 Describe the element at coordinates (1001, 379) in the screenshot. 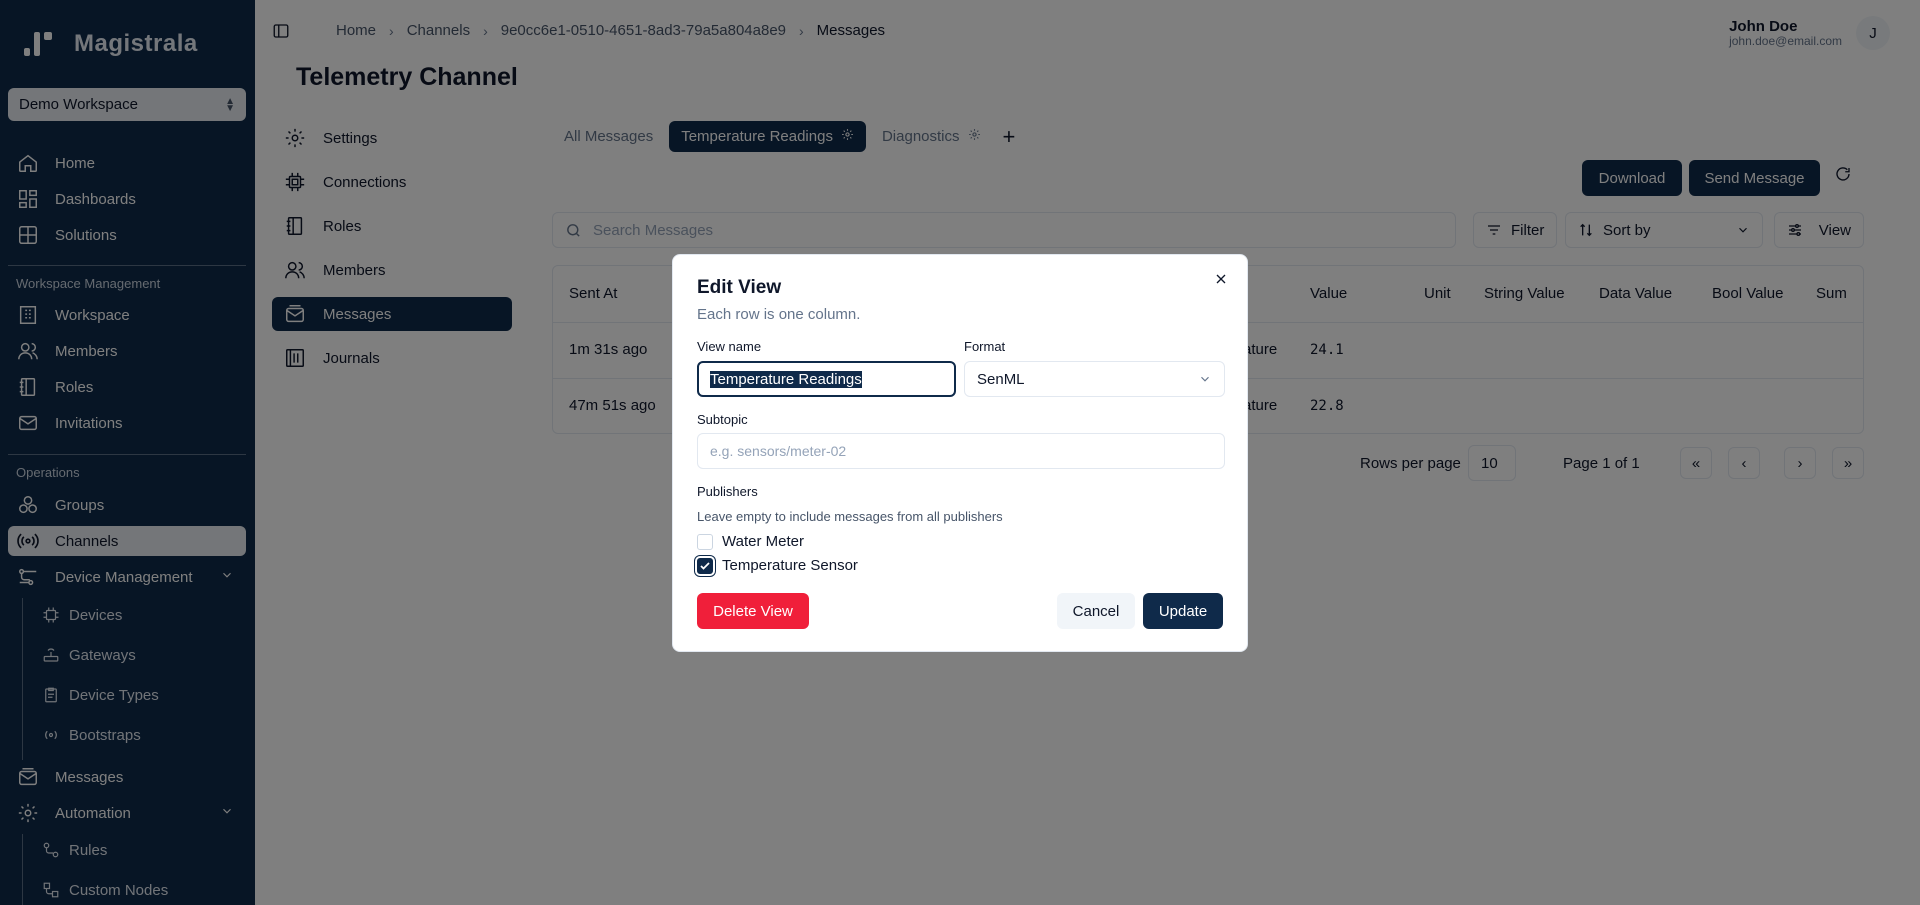

I see `format-value: SenML` at that location.